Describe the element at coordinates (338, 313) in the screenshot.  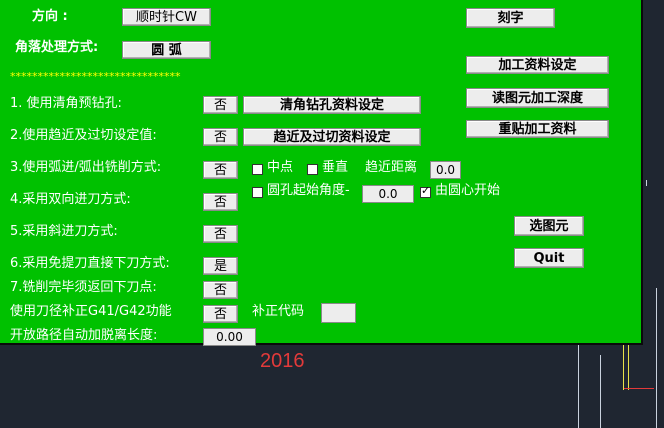
I see `comp-code-input` at that location.